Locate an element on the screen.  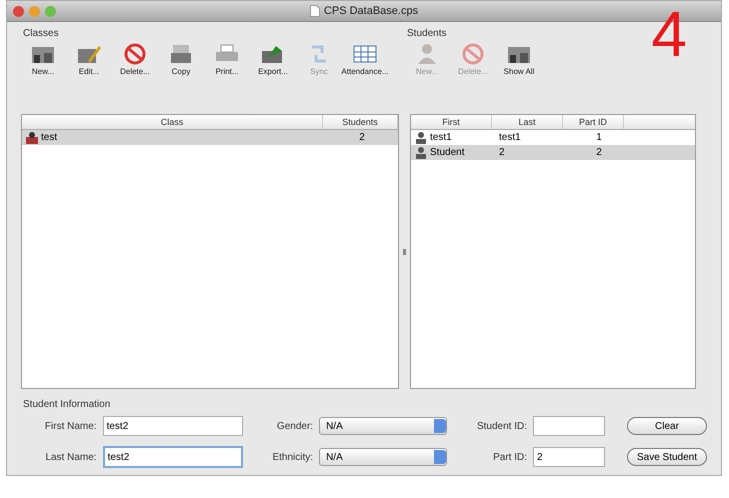
clear-button: Clear is located at coordinates (667, 426).